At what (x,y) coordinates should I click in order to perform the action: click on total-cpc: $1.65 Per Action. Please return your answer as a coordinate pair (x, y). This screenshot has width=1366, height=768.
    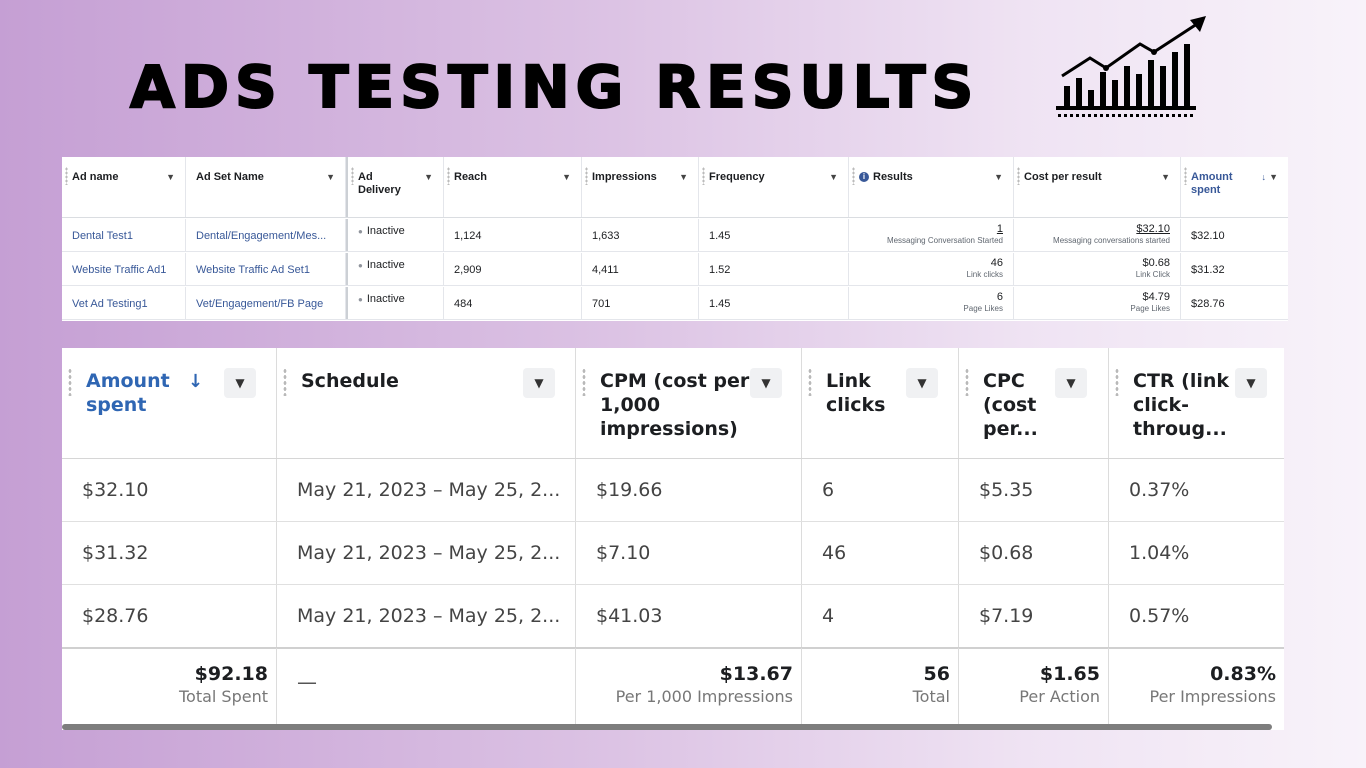
    Looking at the image, I should click on (1034, 686).